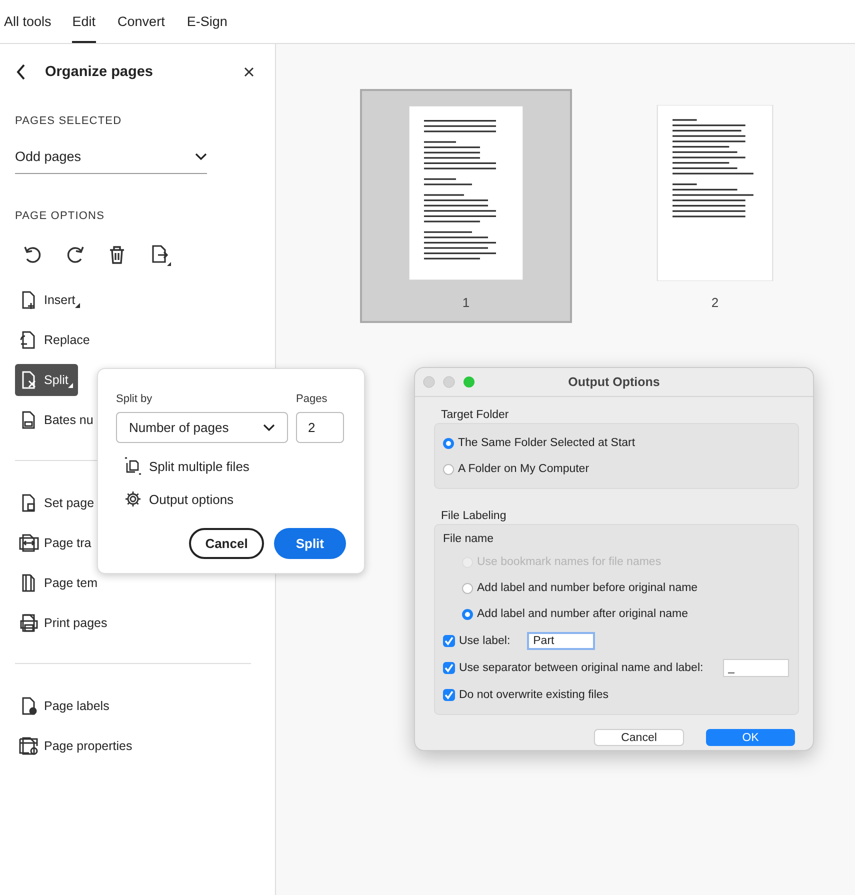 The height and width of the screenshot is (895, 855). What do you see at coordinates (111, 150) in the screenshot?
I see `pages-dropdown: Odd pages` at bounding box center [111, 150].